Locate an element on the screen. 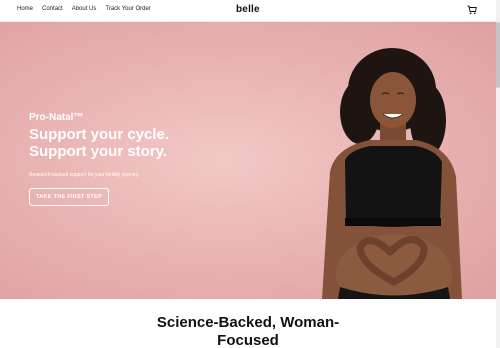  brand-logo: belle is located at coordinates (248, 9).